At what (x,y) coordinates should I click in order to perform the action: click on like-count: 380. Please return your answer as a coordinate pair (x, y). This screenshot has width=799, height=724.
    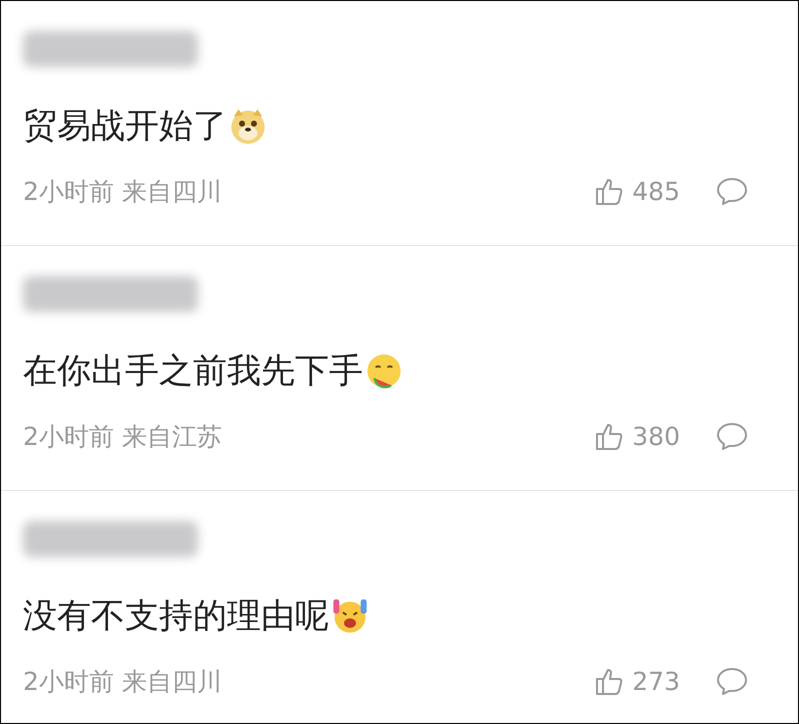
    Looking at the image, I should click on (656, 436).